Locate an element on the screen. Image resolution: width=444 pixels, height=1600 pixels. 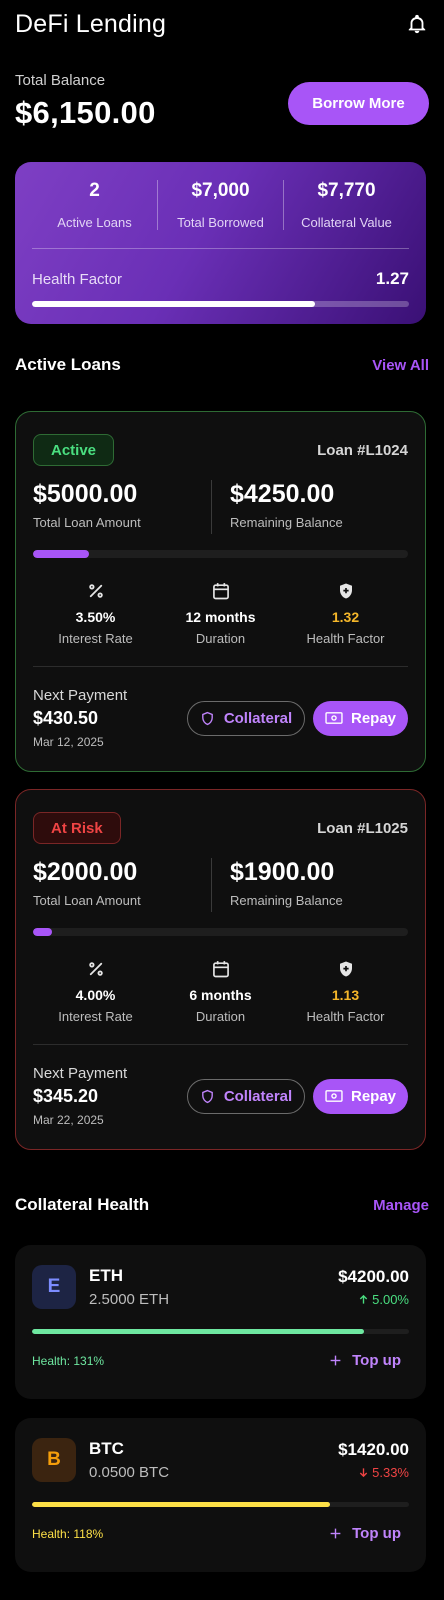
borrow-more-button: Borrow More is located at coordinates (358, 103).